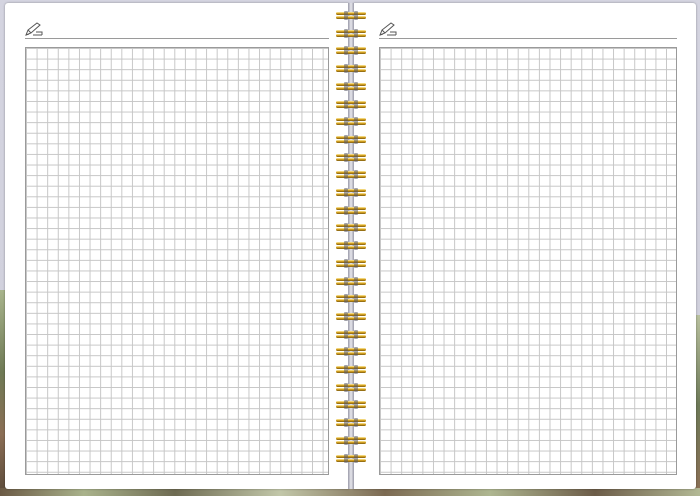 Image resolution: width=700 pixels, height=496 pixels. I want to click on spiral-binding, so click(352, 248).